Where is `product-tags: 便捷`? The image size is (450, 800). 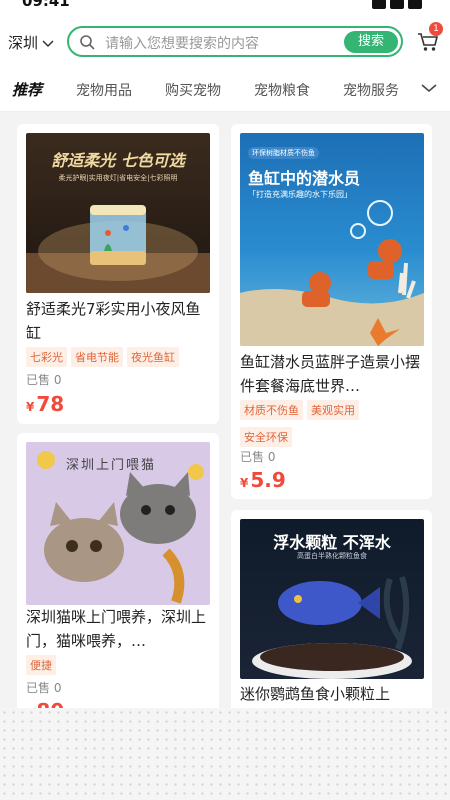 product-tags: 便捷 is located at coordinates (43, 667).